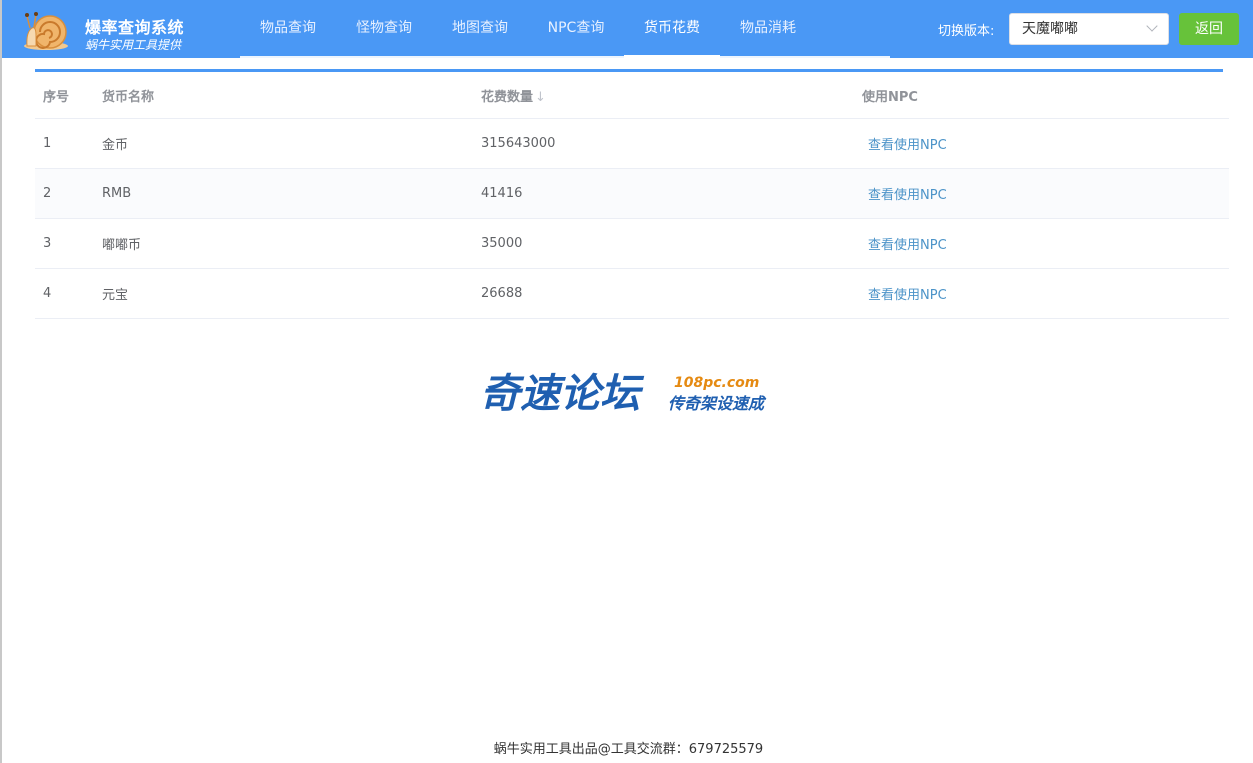 The width and height of the screenshot is (1253, 763). What do you see at coordinates (562, 393) in the screenshot?
I see `watermark-main-text: 奇速论坛` at bounding box center [562, 393].